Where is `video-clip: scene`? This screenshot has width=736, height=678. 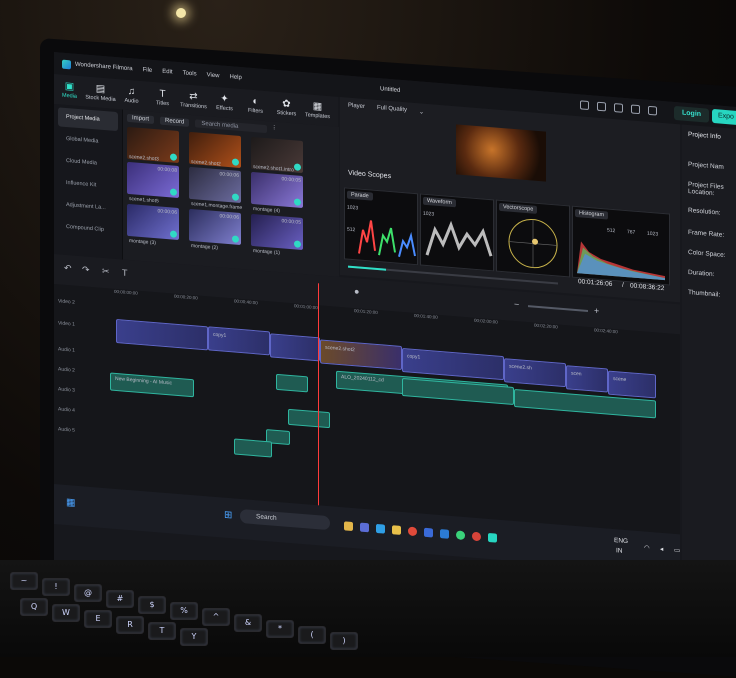
video-clip: scene is located at coordinates (632, 384).